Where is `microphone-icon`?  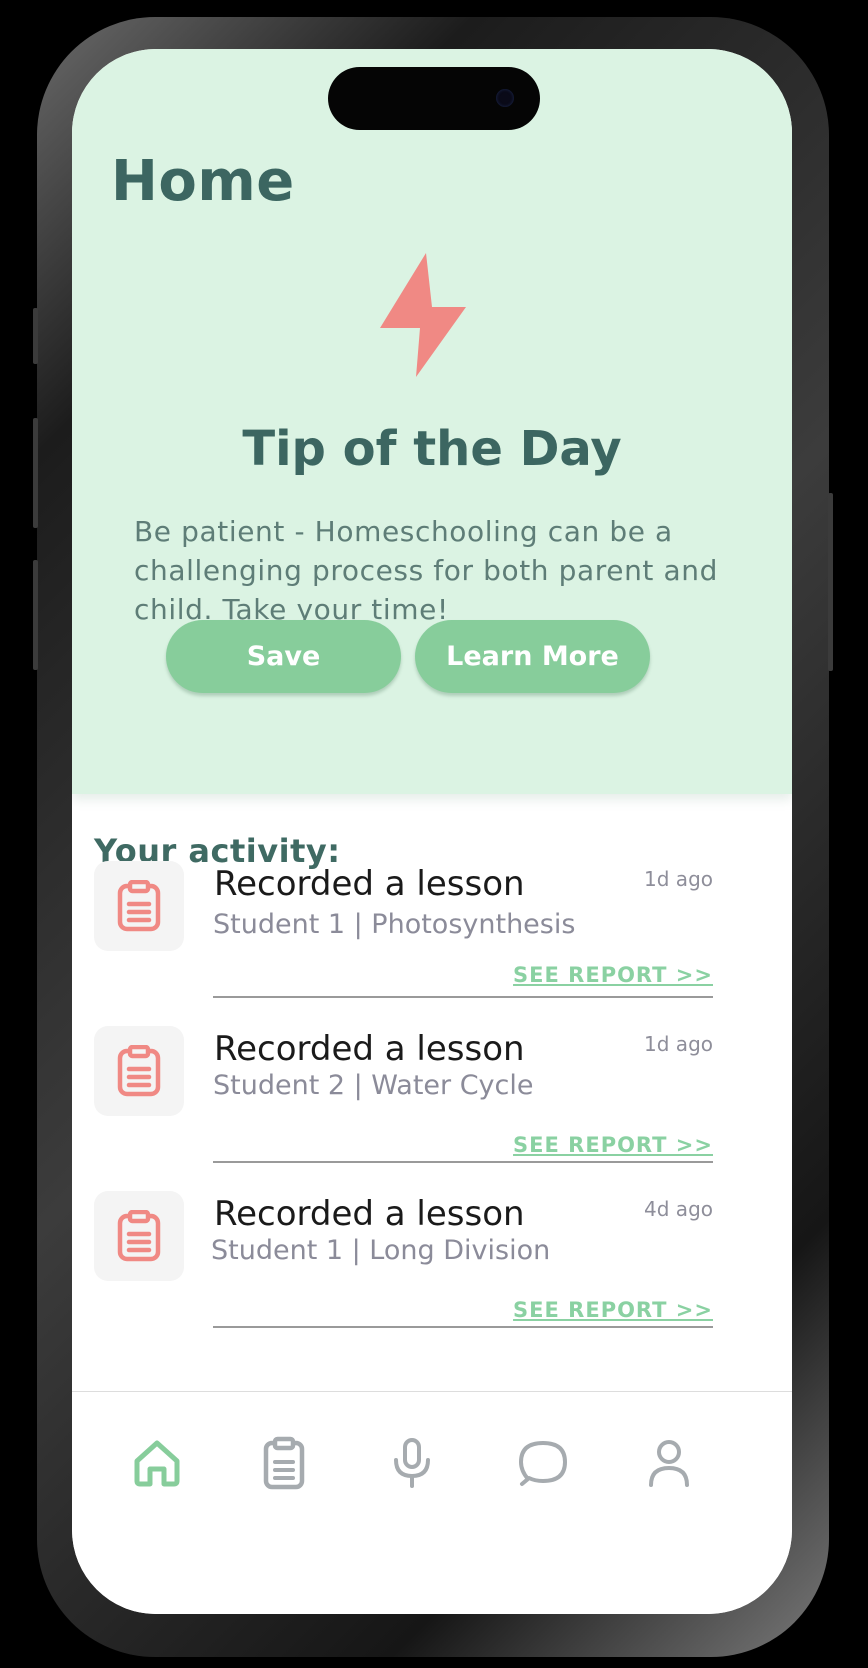
microphone-icon is located at coordinates (412, 1463).